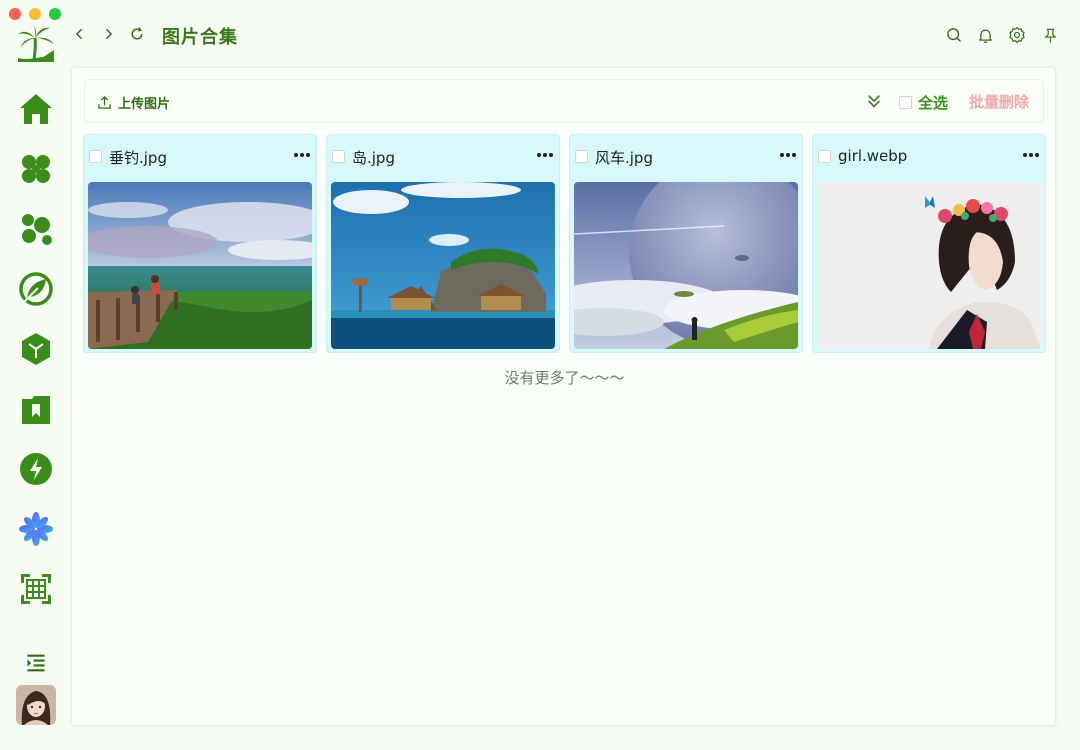 The width and height of the screenshot is (1080, 750). I want to click on clover-icon, so click(36, 169).